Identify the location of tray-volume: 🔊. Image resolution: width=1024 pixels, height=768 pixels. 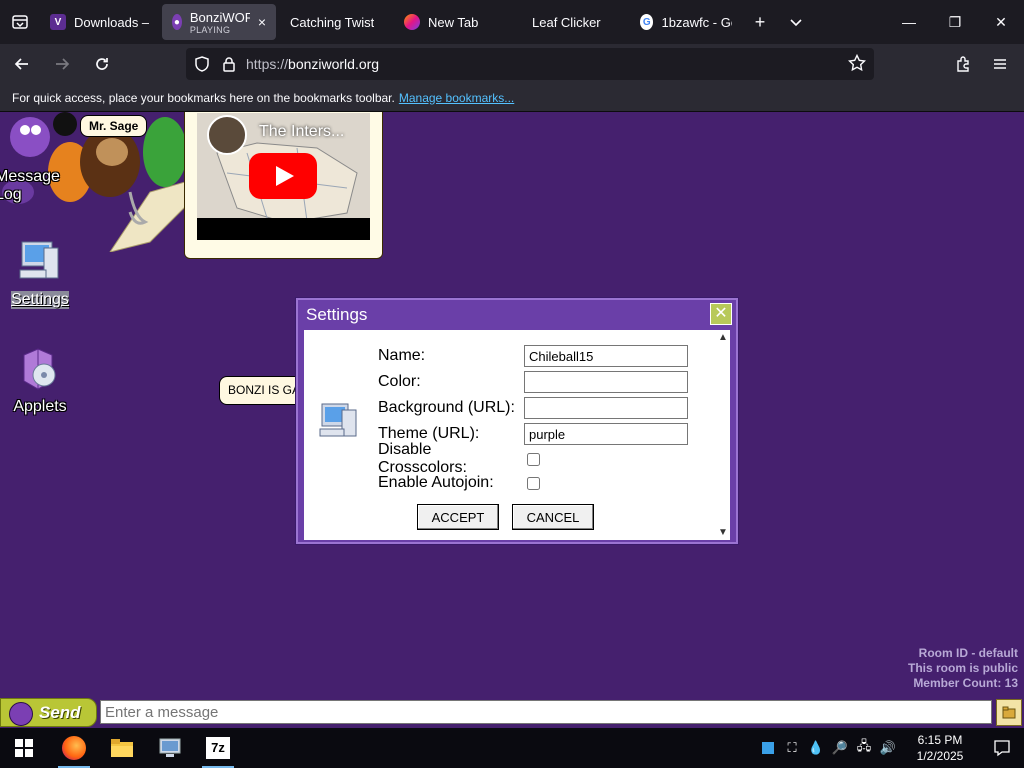
(888, 748).